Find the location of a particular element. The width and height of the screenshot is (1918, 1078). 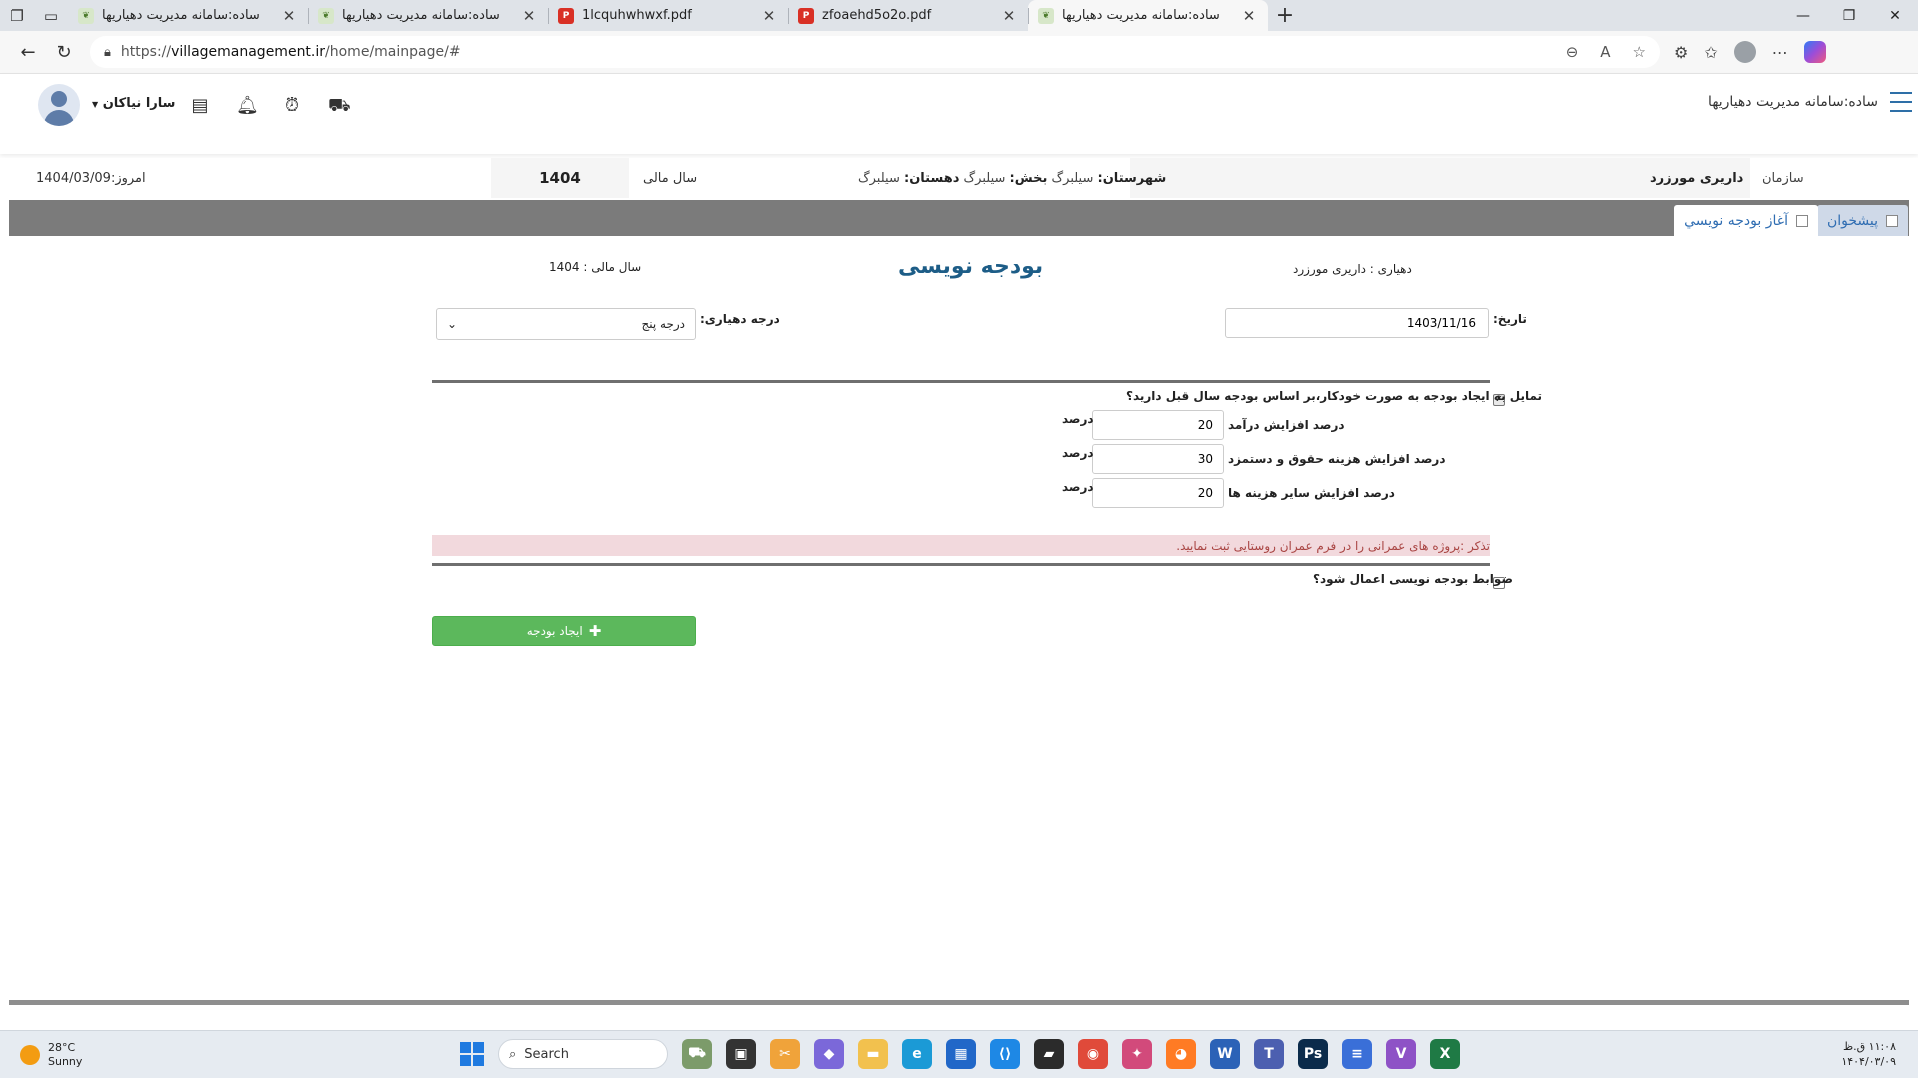

store-icon: ▦ is located at coordinates (961, 1054).